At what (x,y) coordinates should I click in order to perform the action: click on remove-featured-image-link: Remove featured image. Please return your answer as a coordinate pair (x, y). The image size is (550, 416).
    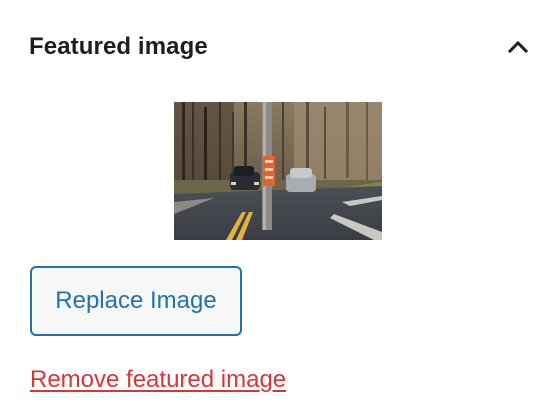
    Looking at the image, I should click on (158, 380).